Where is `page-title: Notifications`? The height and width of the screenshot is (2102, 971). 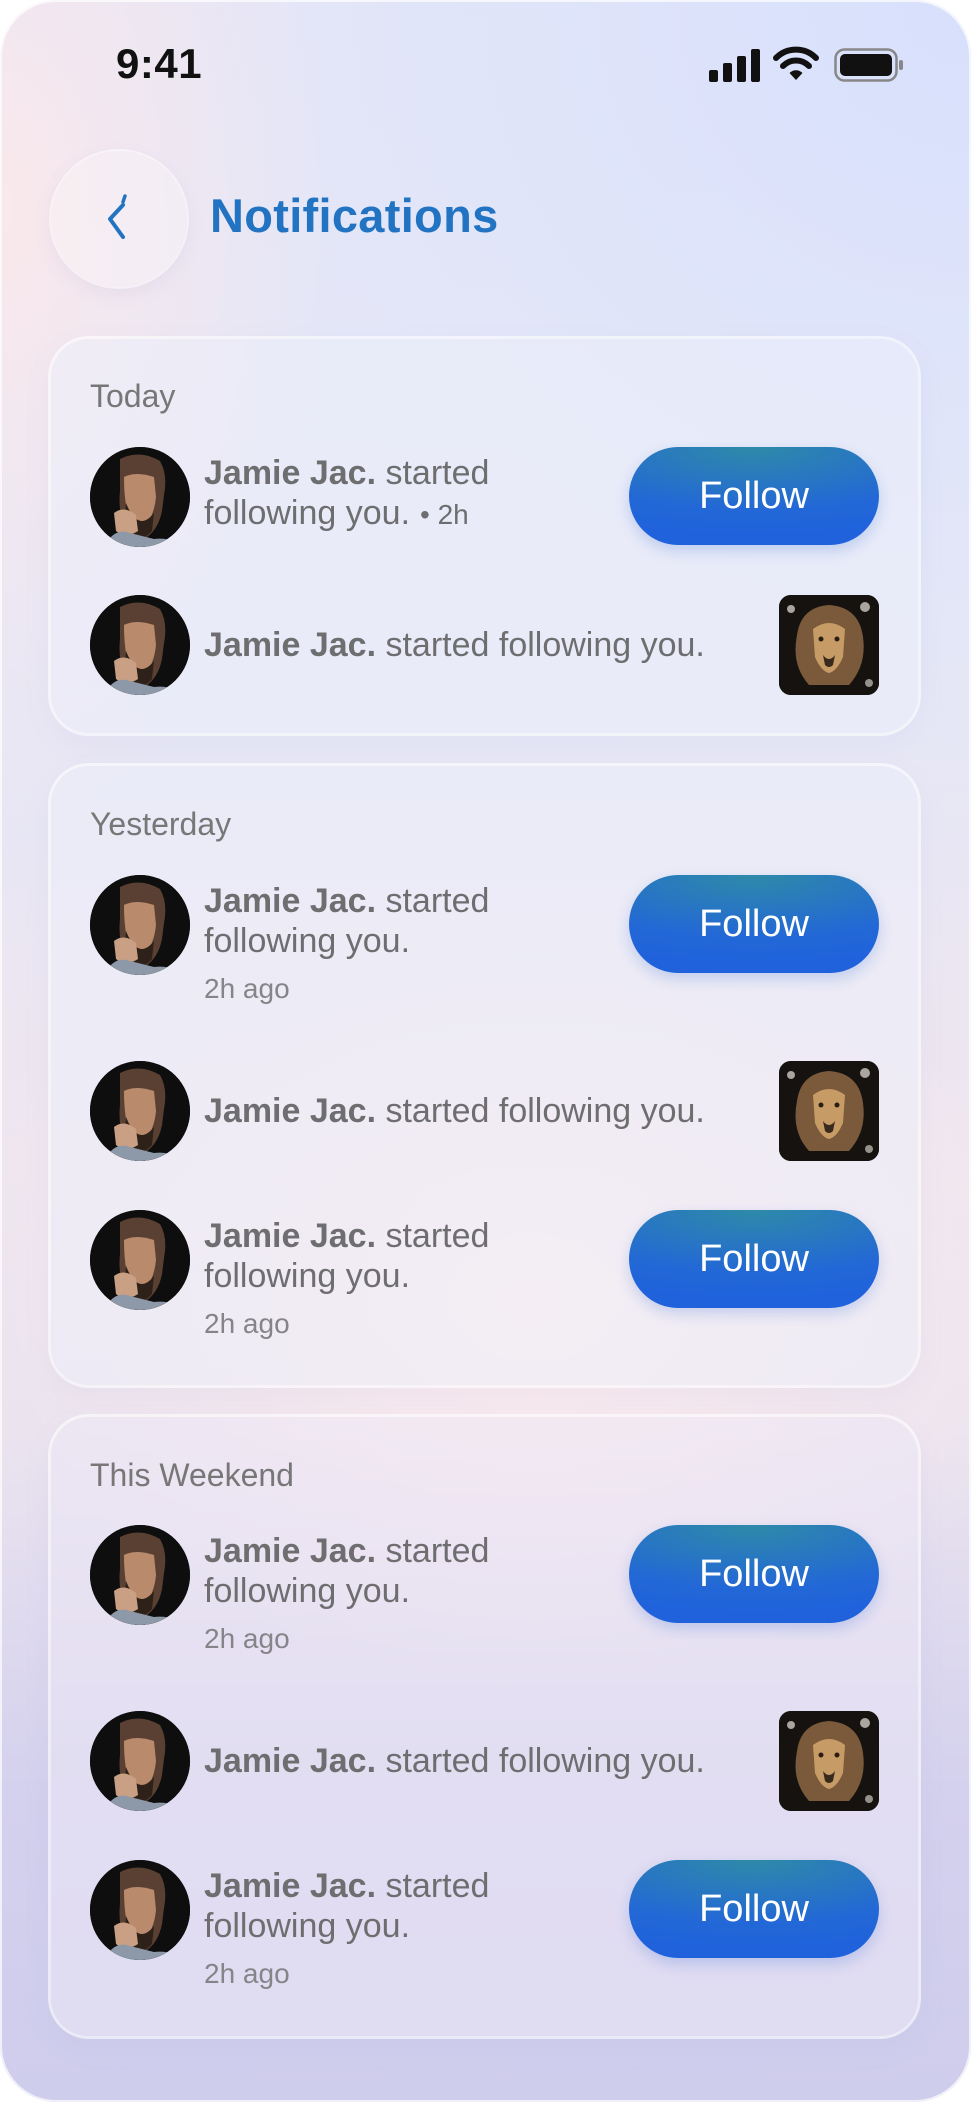 page-title: Notifications is located at coordinates (354, 215).